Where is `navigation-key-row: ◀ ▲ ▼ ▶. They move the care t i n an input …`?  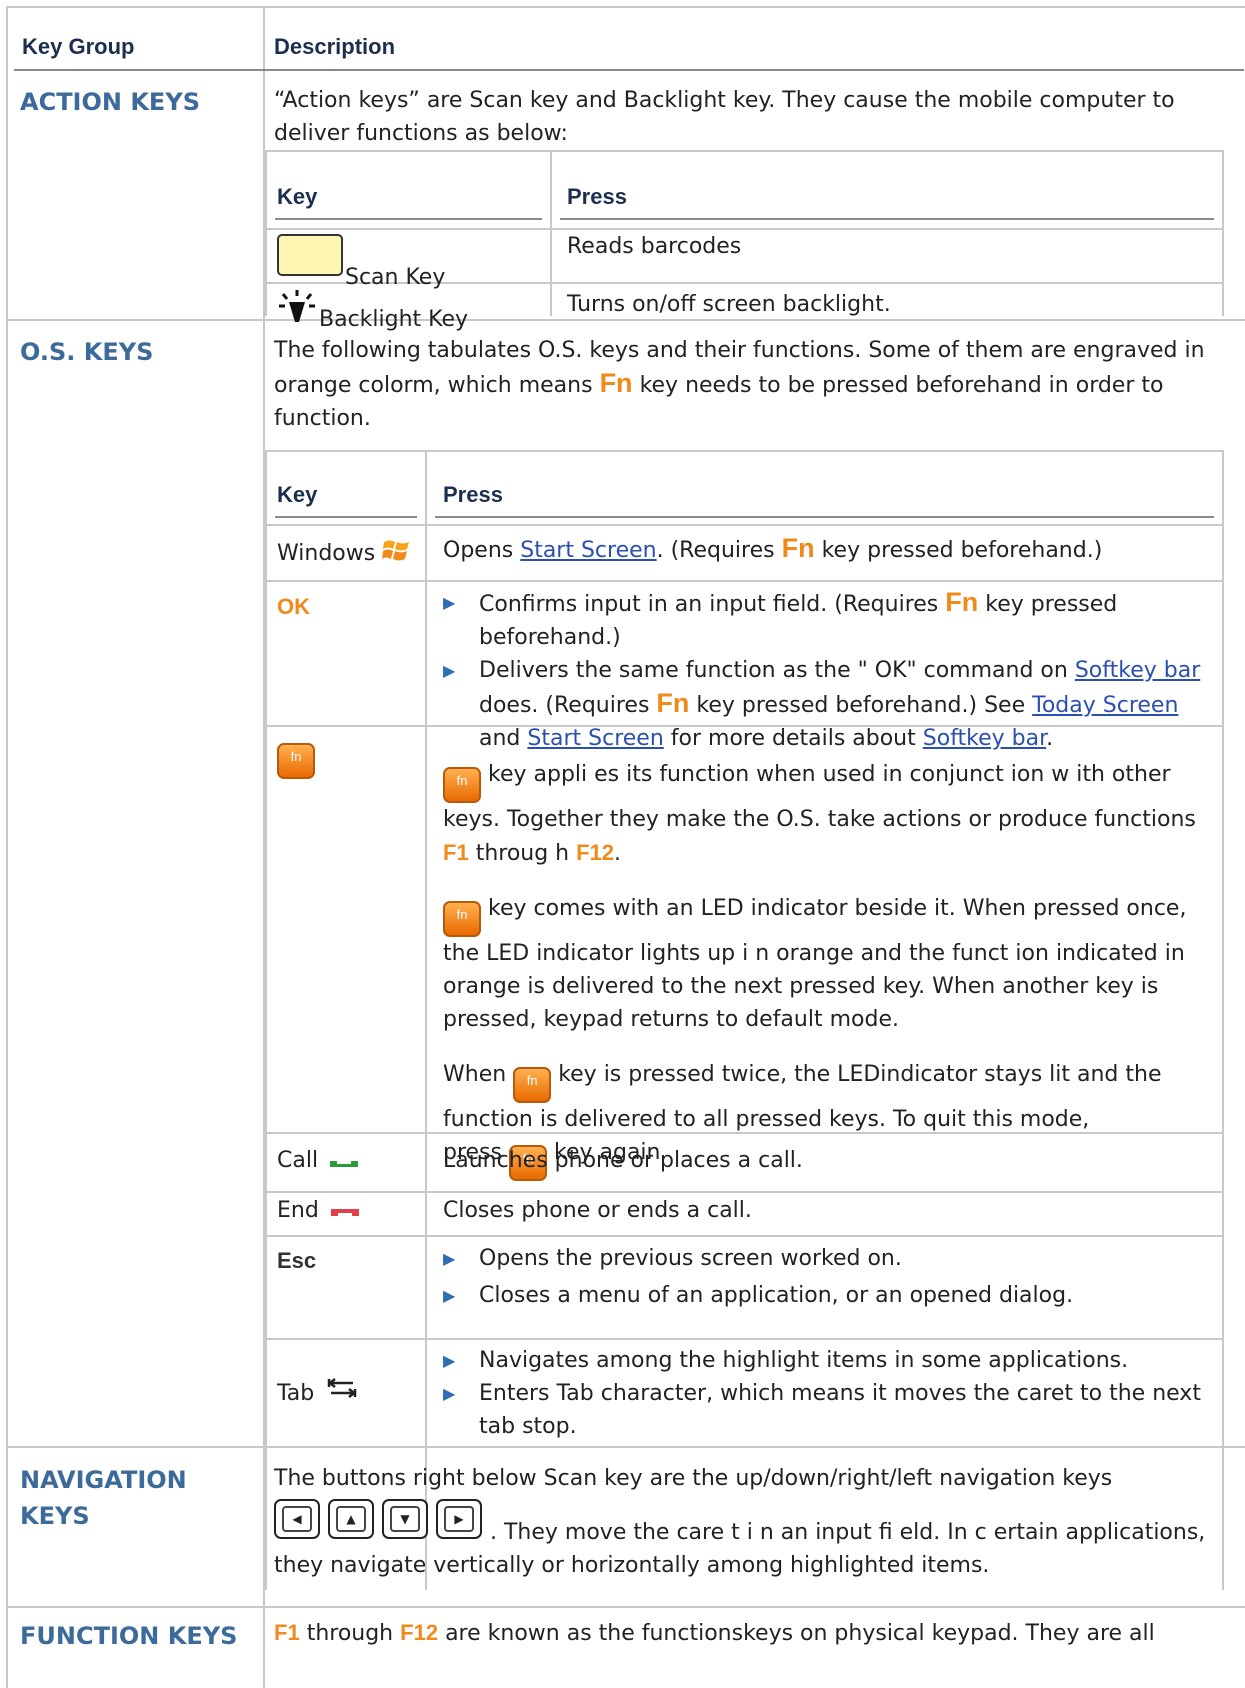
navigation-key-row: ◀ ▲ ▼ ▶. They move the care t i n an input … is located at coordinates (749, 1540).